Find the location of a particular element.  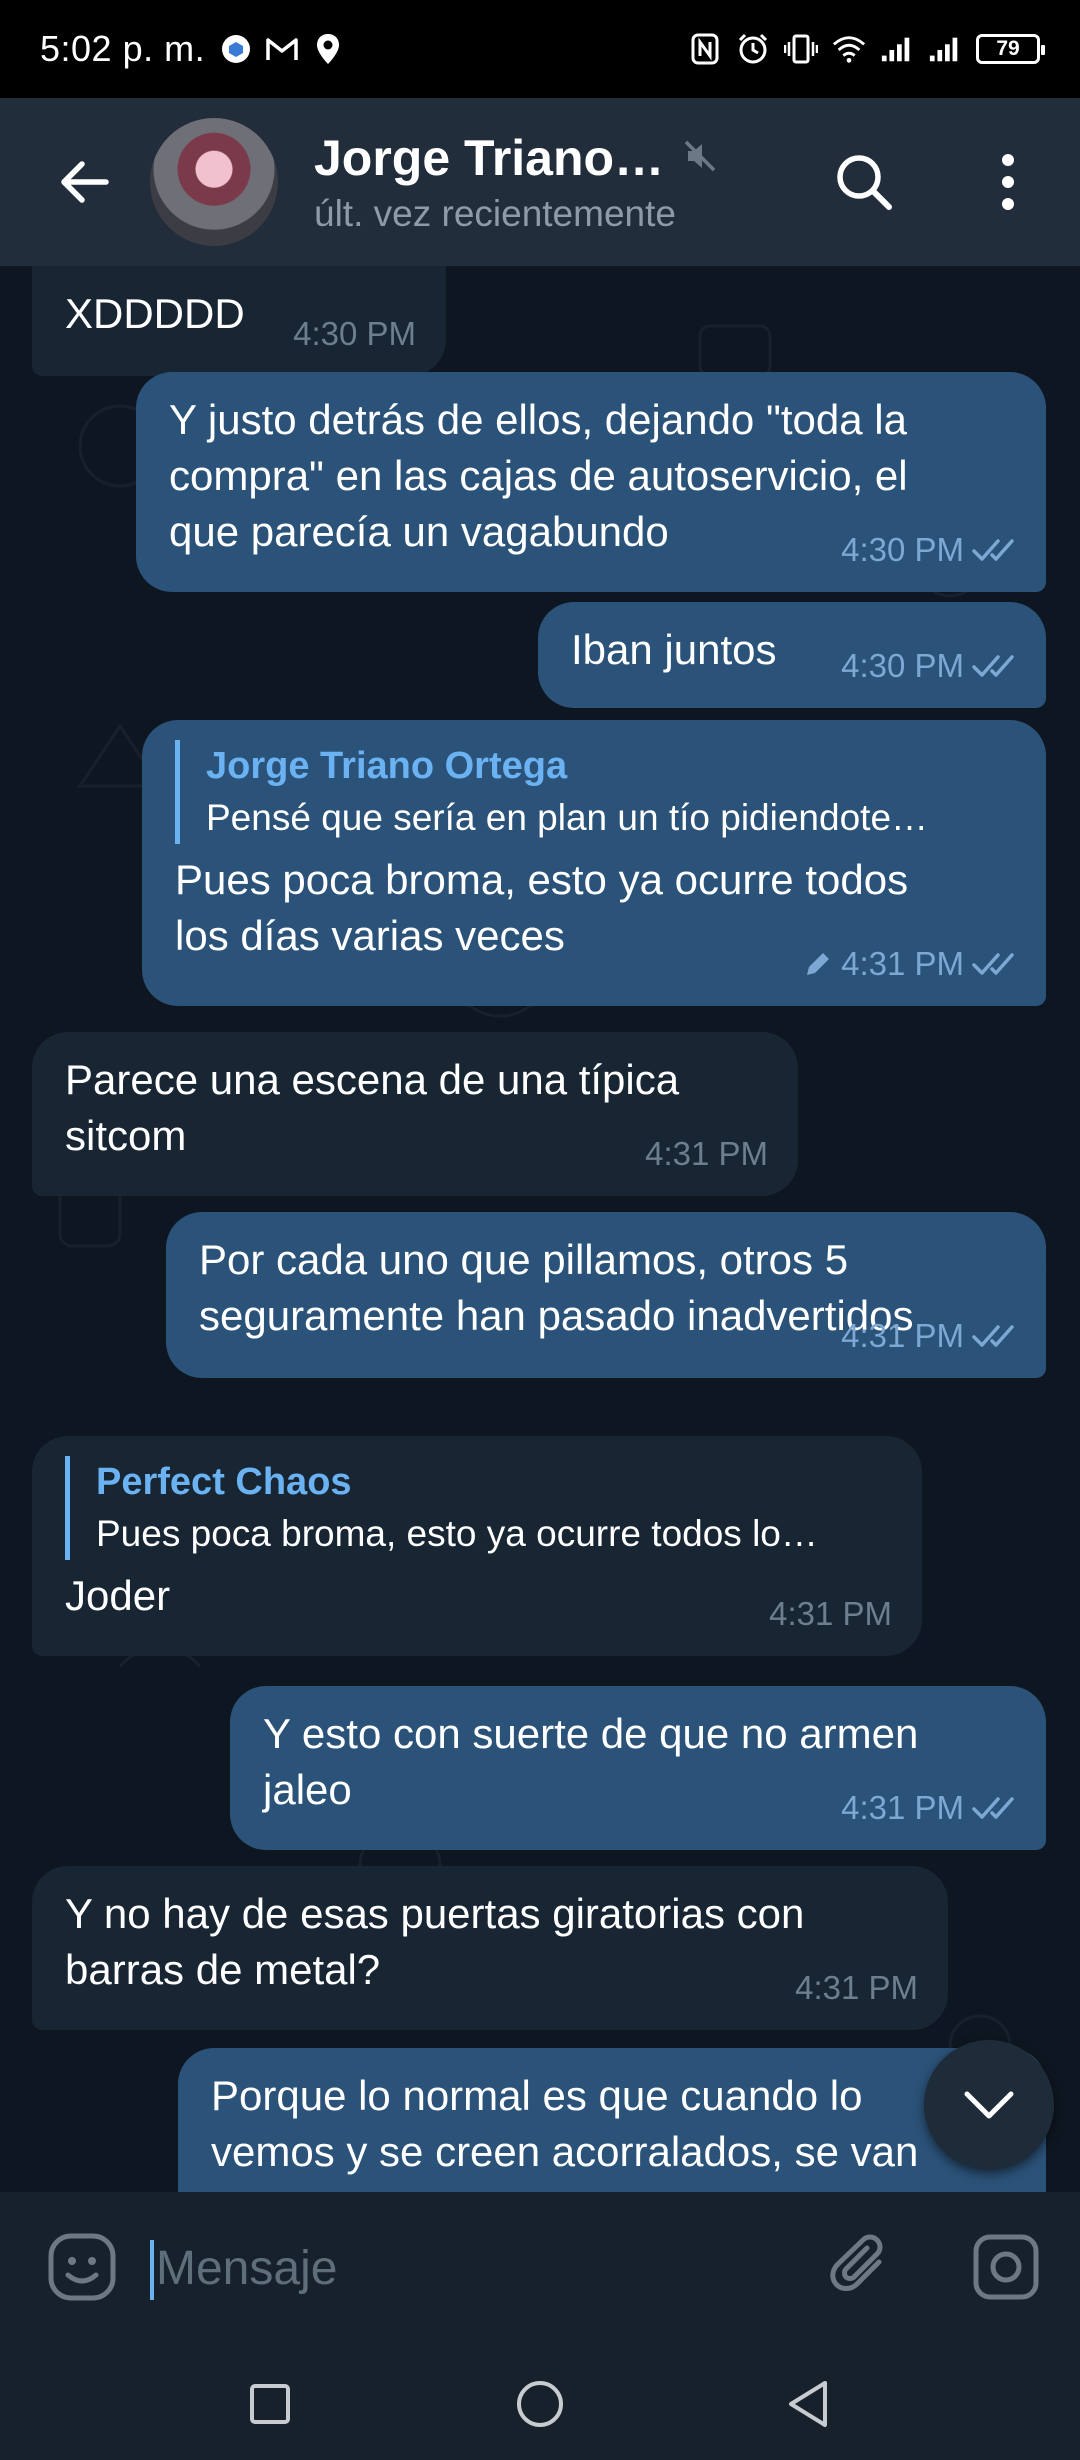

avatar is located at coordinates (214, 182).